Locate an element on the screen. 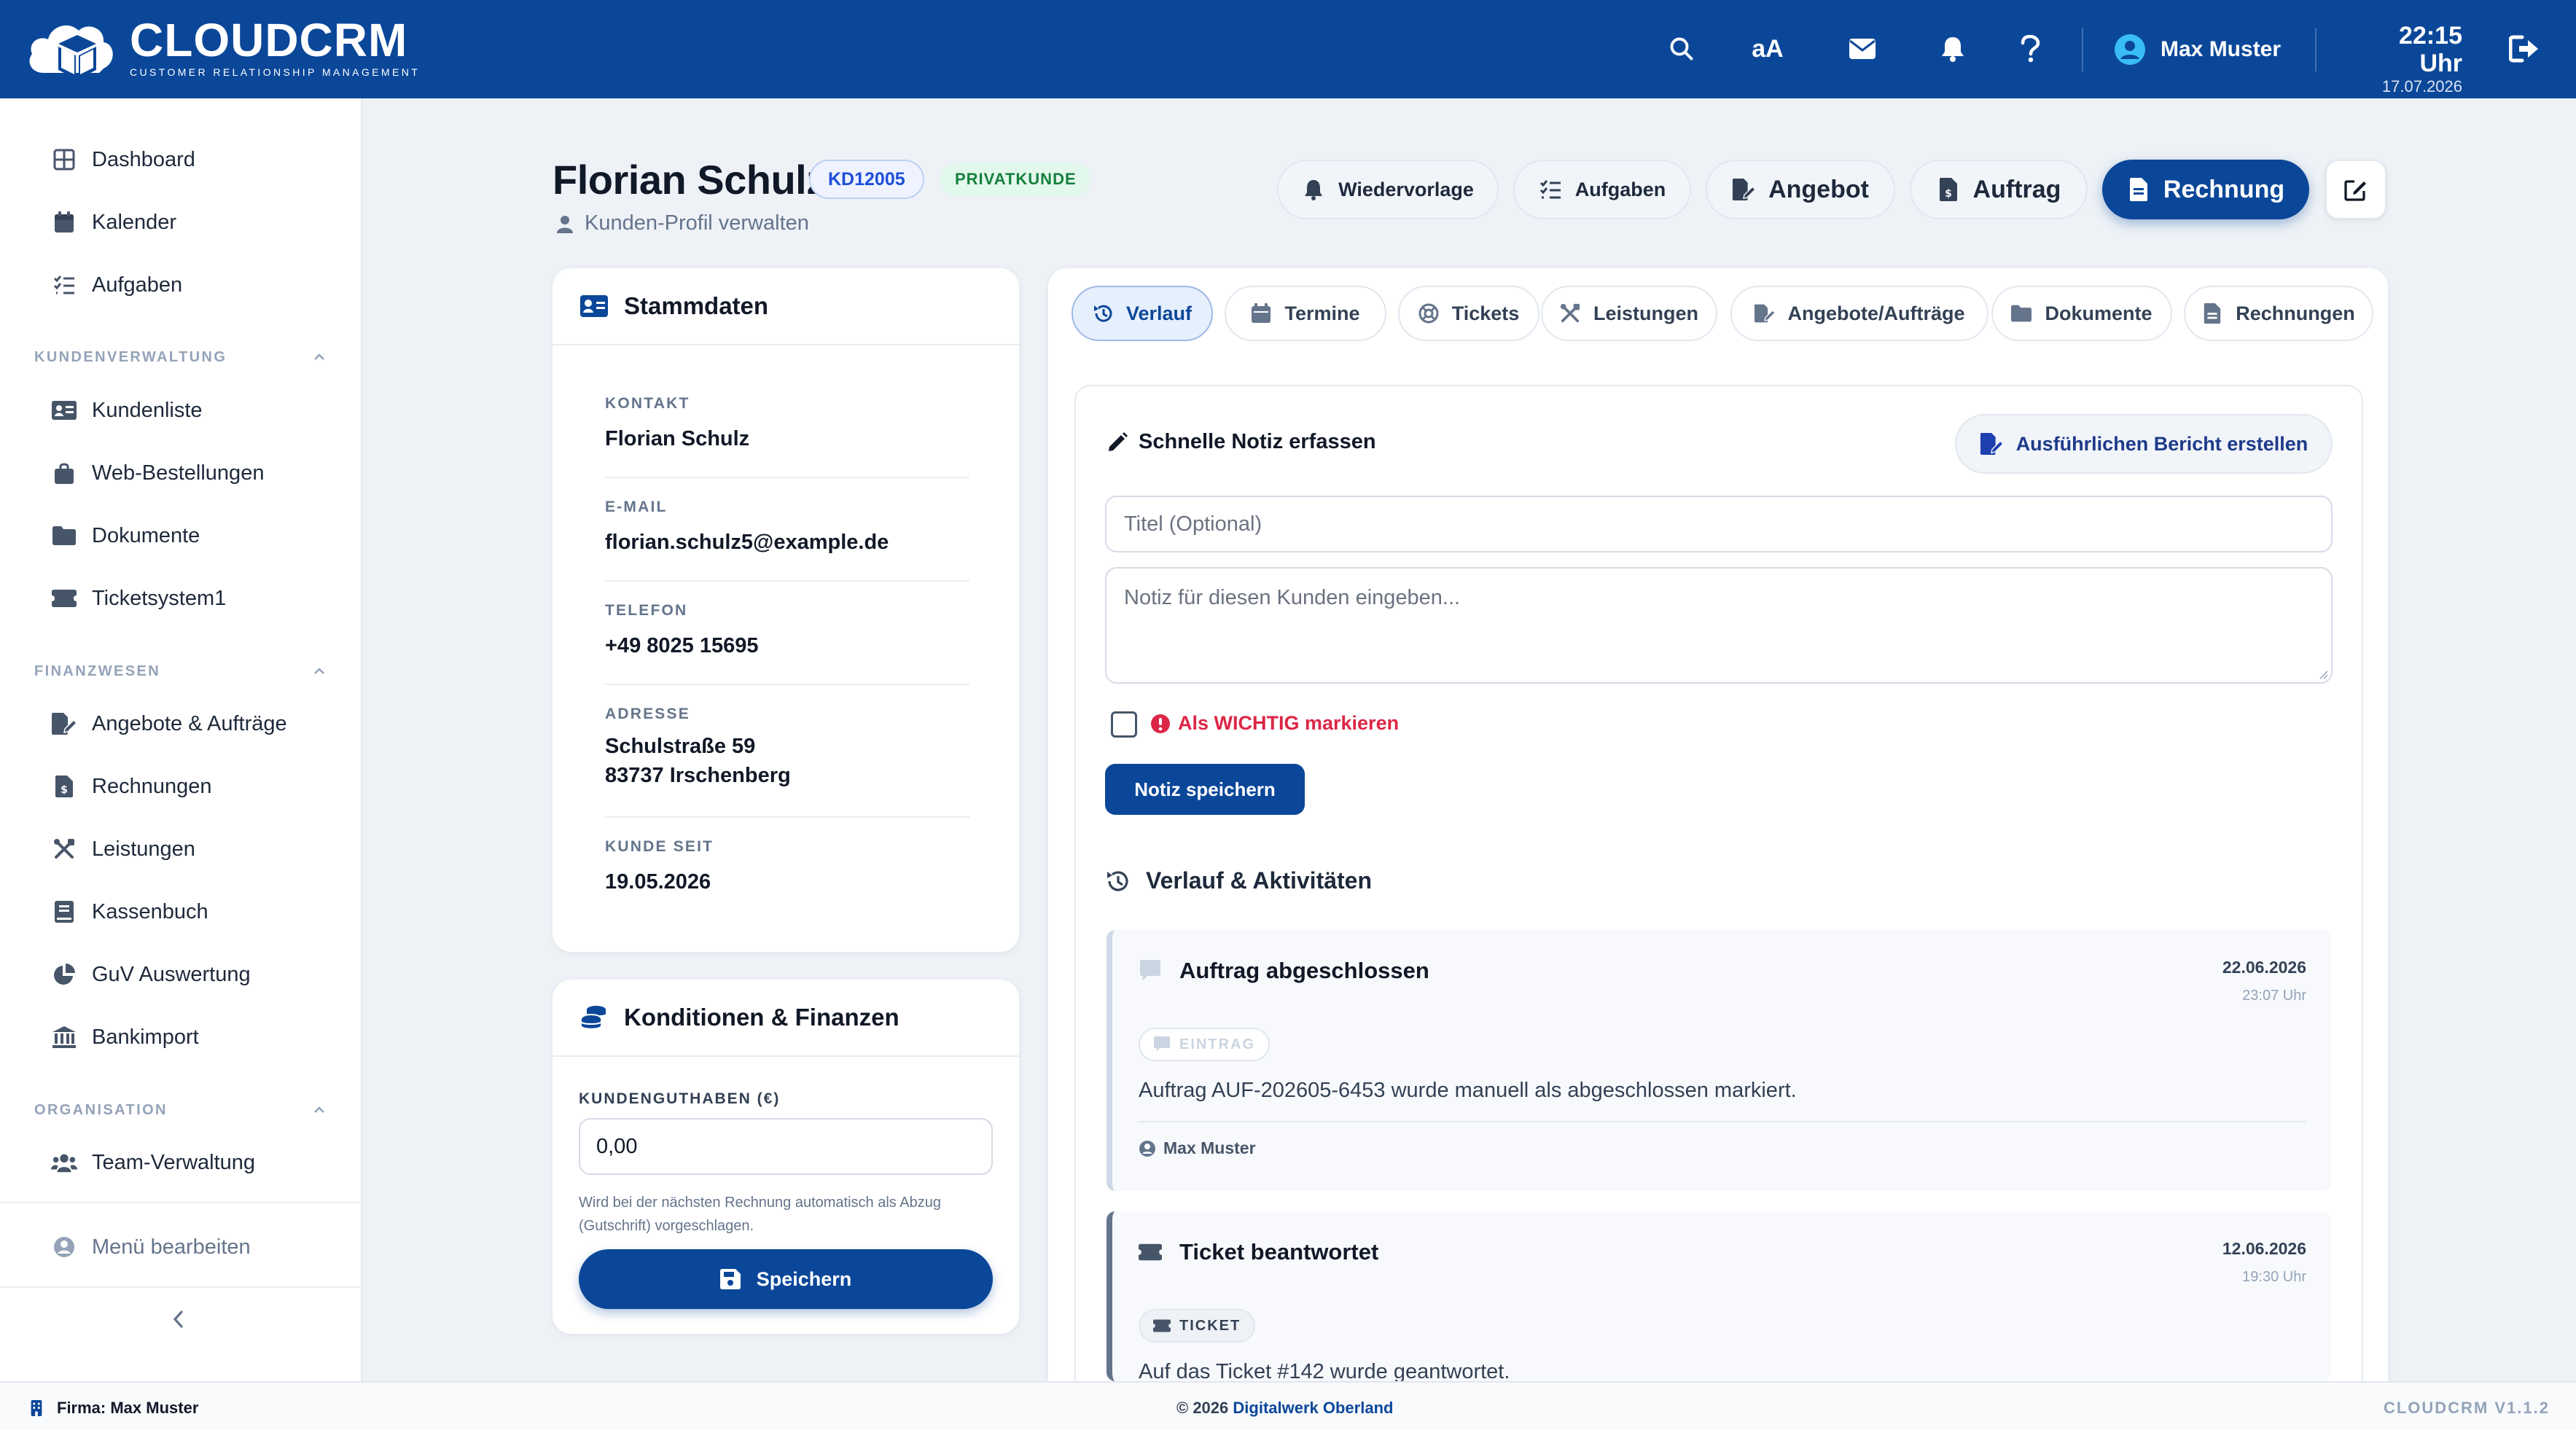 The image size is (2576, 1430). important-checkbox is located at coordinates (1124, 724).